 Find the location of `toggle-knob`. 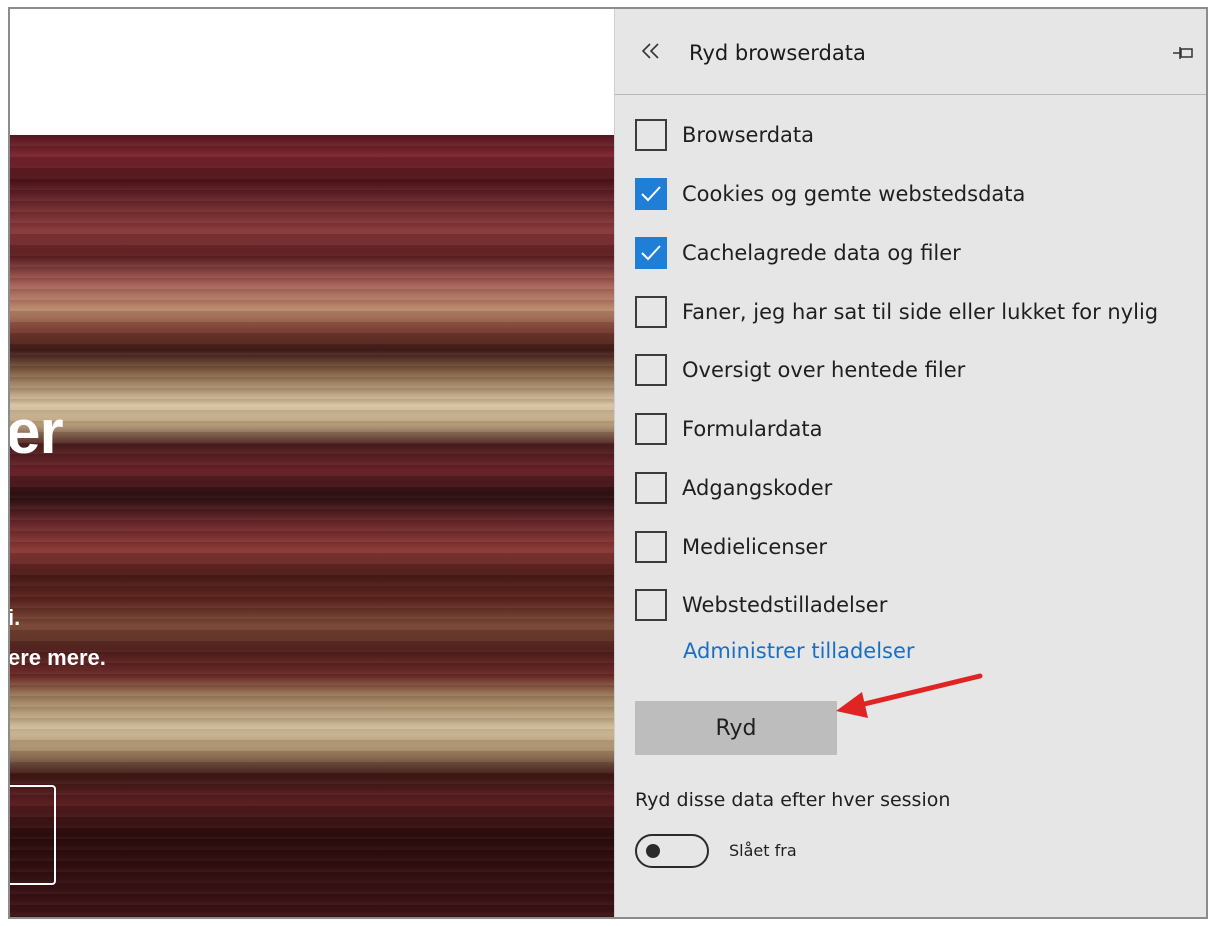

toggle-knob is located at coordinates (653, 851).